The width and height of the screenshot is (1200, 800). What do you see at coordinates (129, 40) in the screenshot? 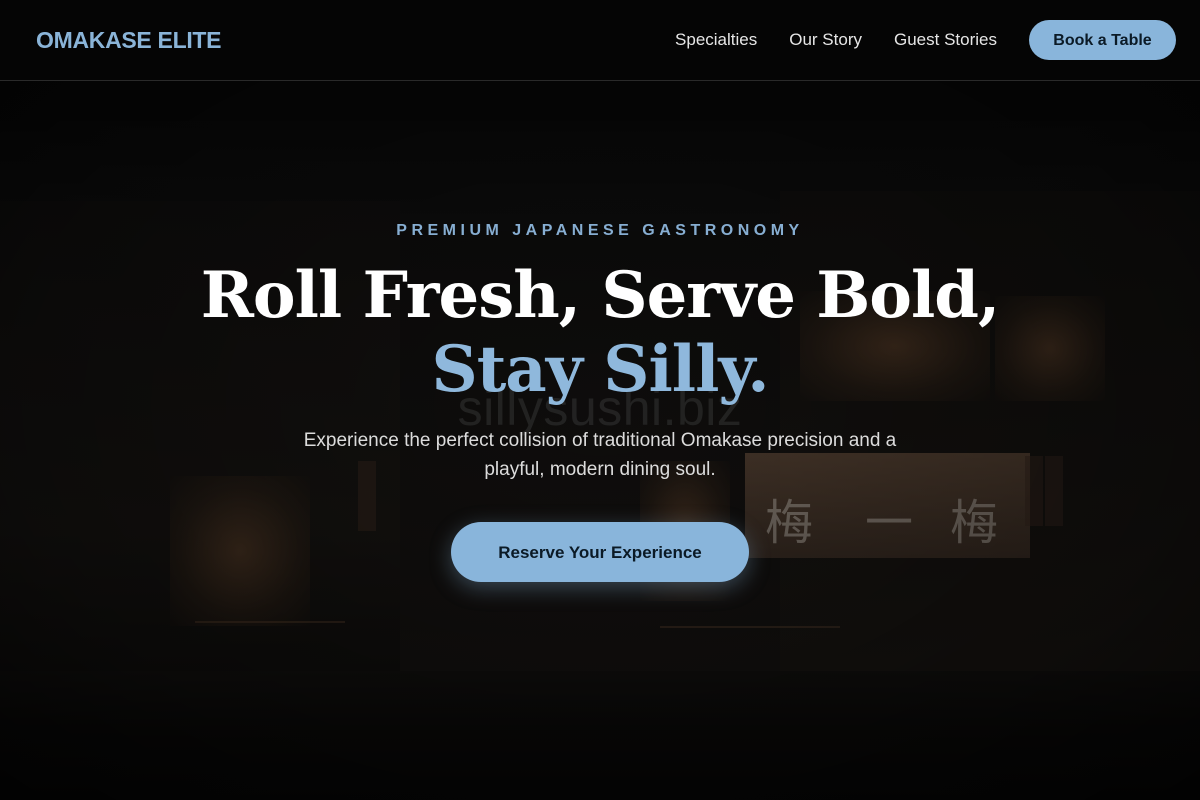
I see `brand-logo: OMAKASE ELITE` at bounding box center [129, 40].